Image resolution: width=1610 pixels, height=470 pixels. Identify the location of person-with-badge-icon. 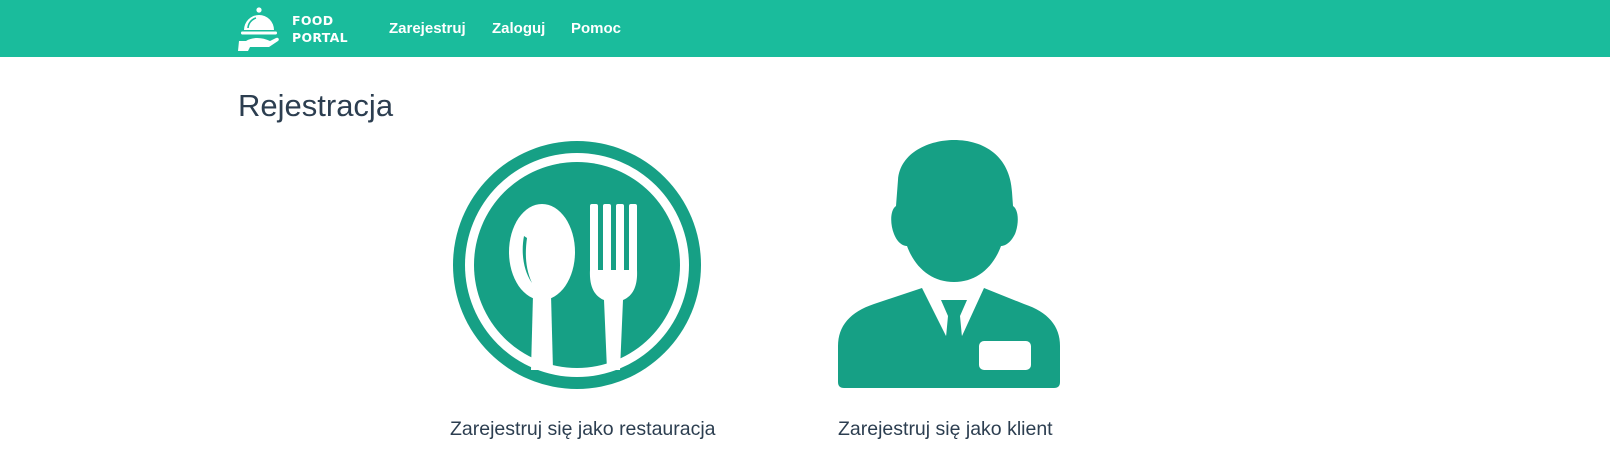
(949, 264).